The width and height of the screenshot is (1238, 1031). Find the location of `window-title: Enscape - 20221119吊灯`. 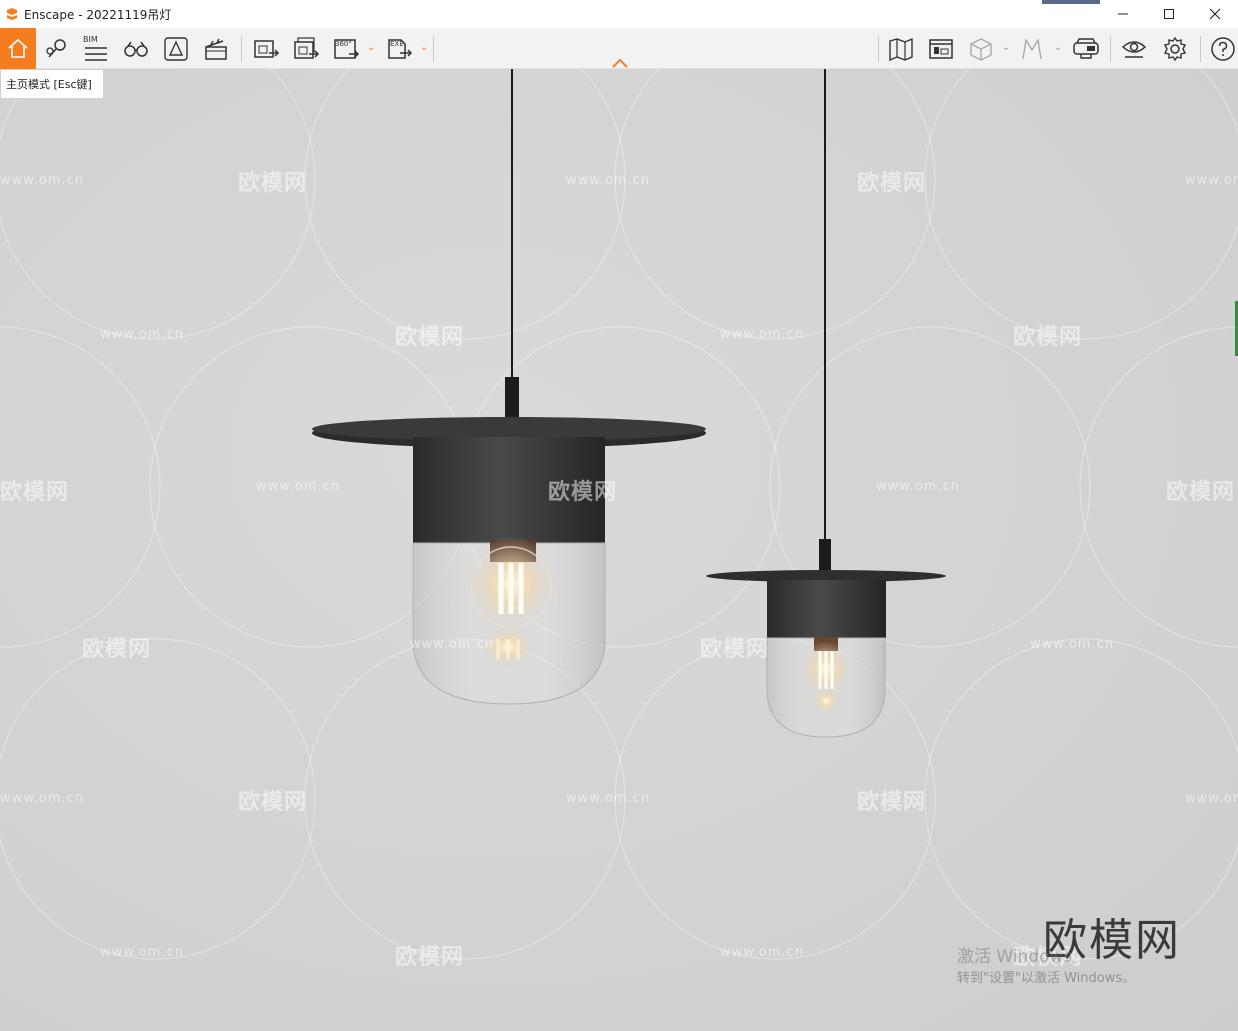

window-title: Enscape - 20221119吊灯 is located at coordinates (98, 14).